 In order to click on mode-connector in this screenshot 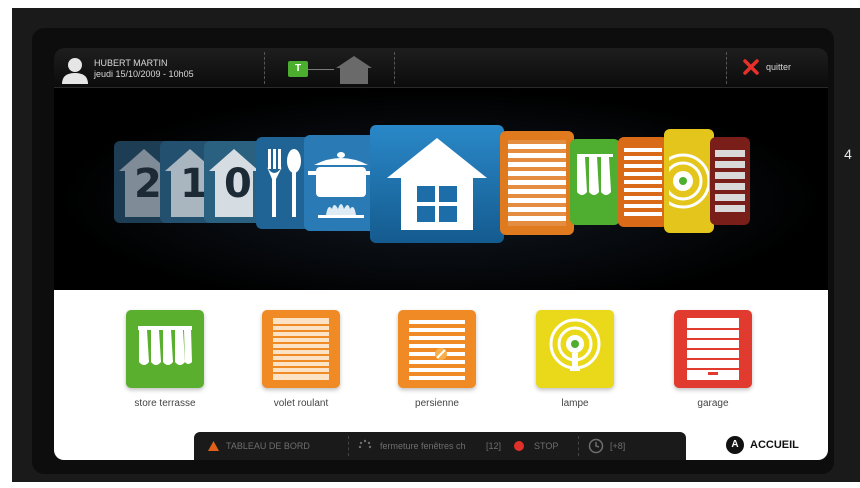, I will do `click(321, 69)`.